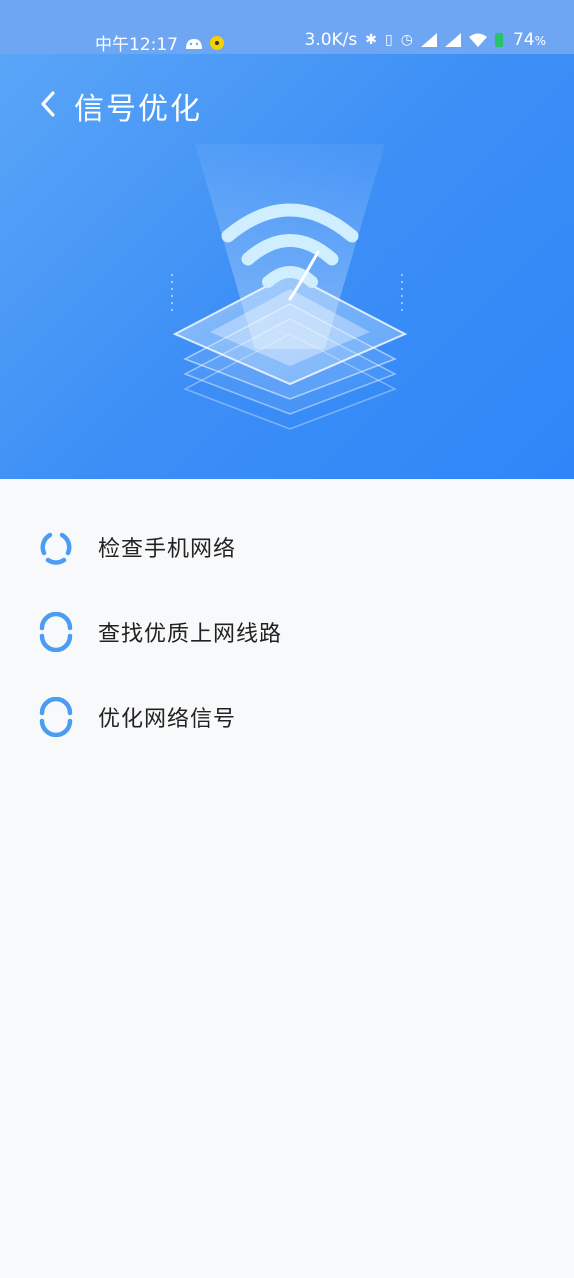 The height and width of the screenshot is (1278, 574). What do you see at coordinates (136, 45) in the screenshot?
I see `status-time: 中午12:17` at bounding box center [136, 45].